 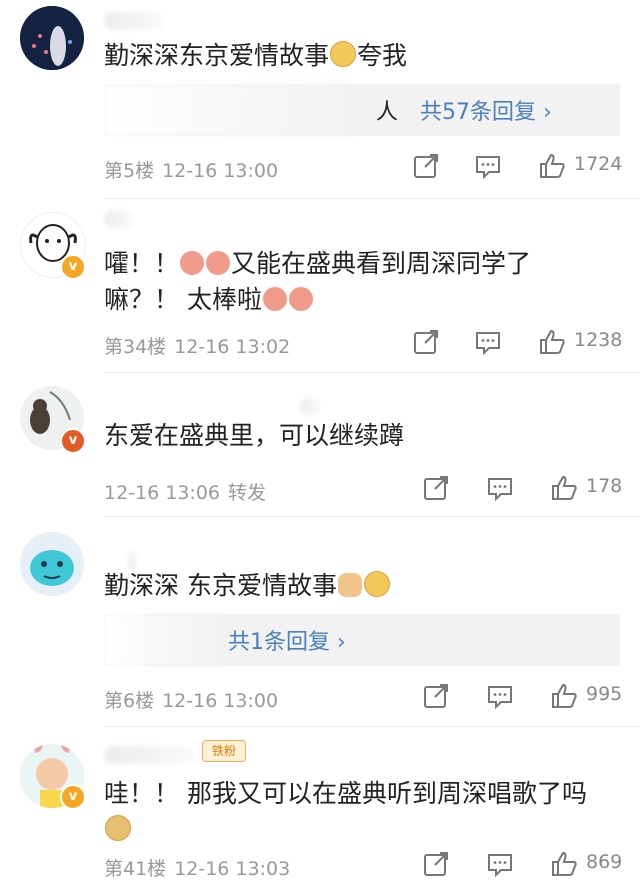 I want to click on comment-text-body: 勤深深东京爱情故事, so click(x=217, y=55).